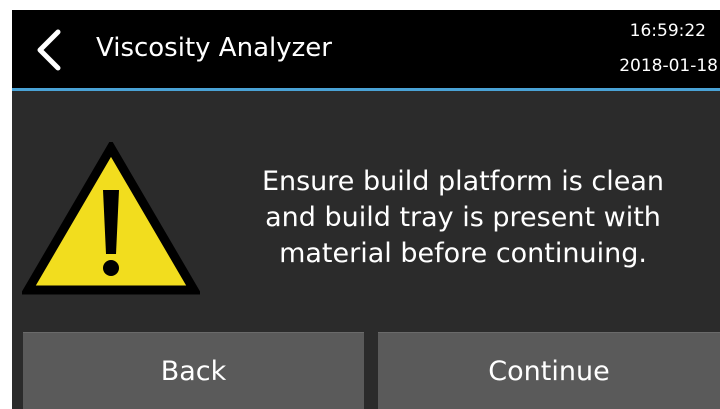 This screenshot has width=720, height=409. Describe the element at coordinates (463, 181) in the screenshot. I see `message-line: Ensure build platform is clean` at that location.